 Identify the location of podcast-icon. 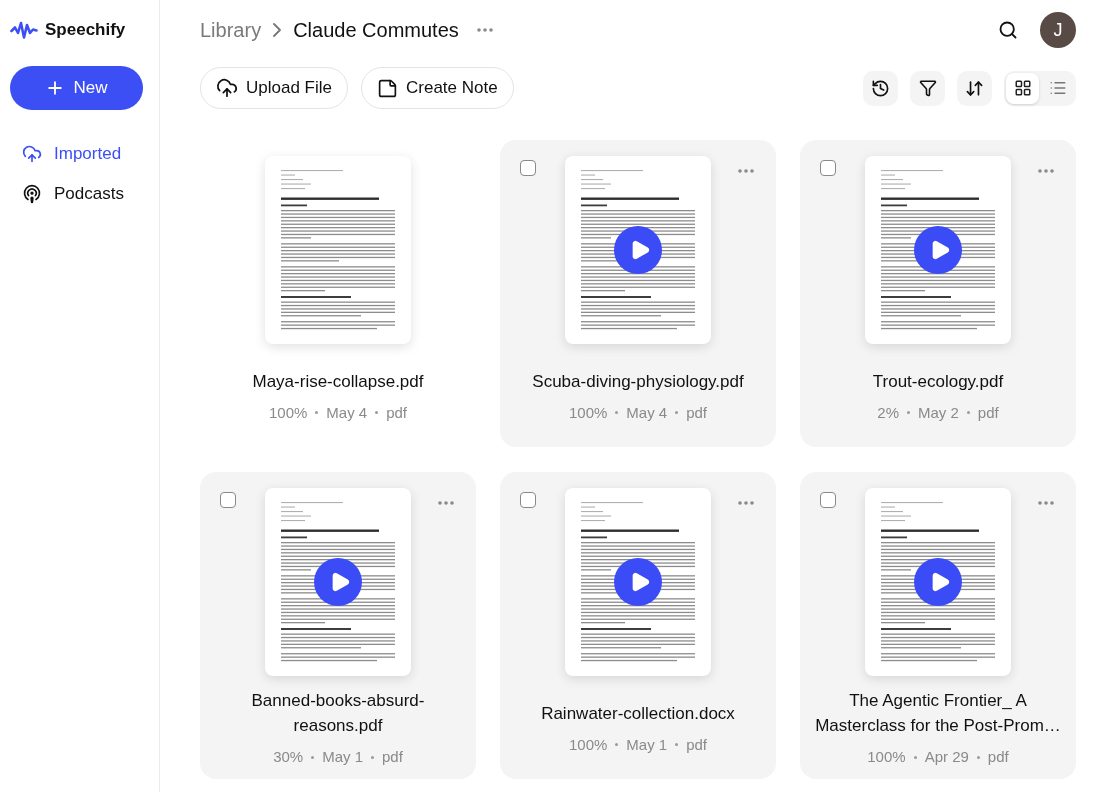
(32, 194).